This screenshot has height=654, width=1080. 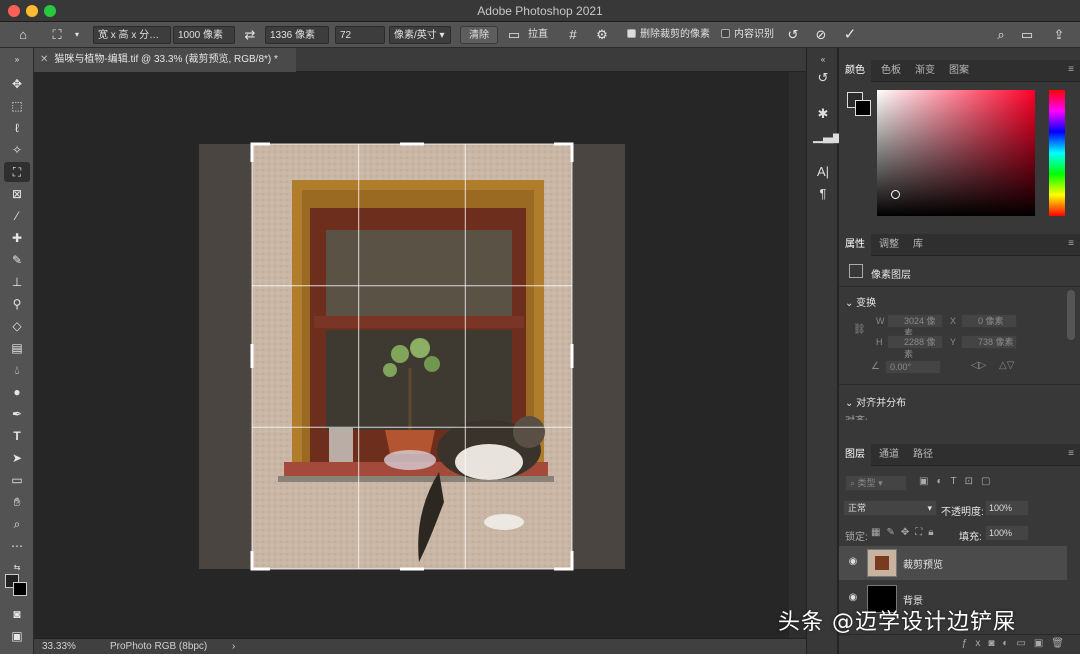 I want to click on layer-filter-select: ⌕ 类型 ▾, so click(x=876, y=483).